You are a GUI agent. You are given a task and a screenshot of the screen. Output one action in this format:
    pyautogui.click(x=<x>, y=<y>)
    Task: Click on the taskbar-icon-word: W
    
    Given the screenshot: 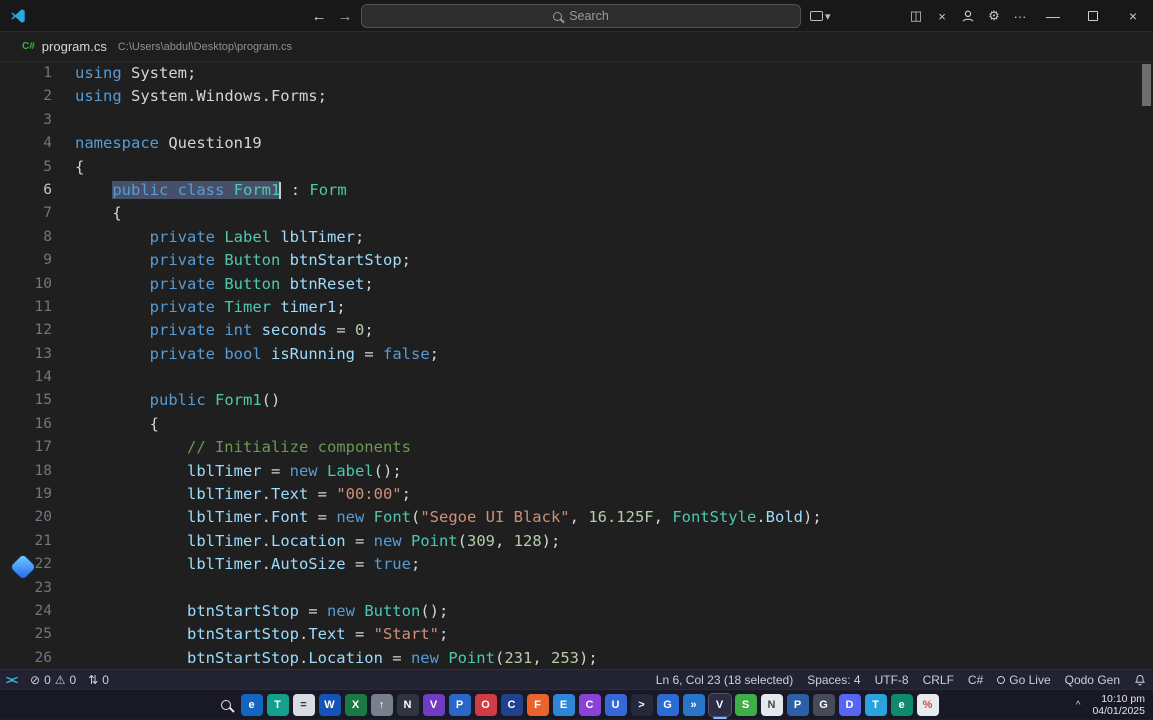 What is the action you would take?
    pyautogui.click(x=329, y=704)
    